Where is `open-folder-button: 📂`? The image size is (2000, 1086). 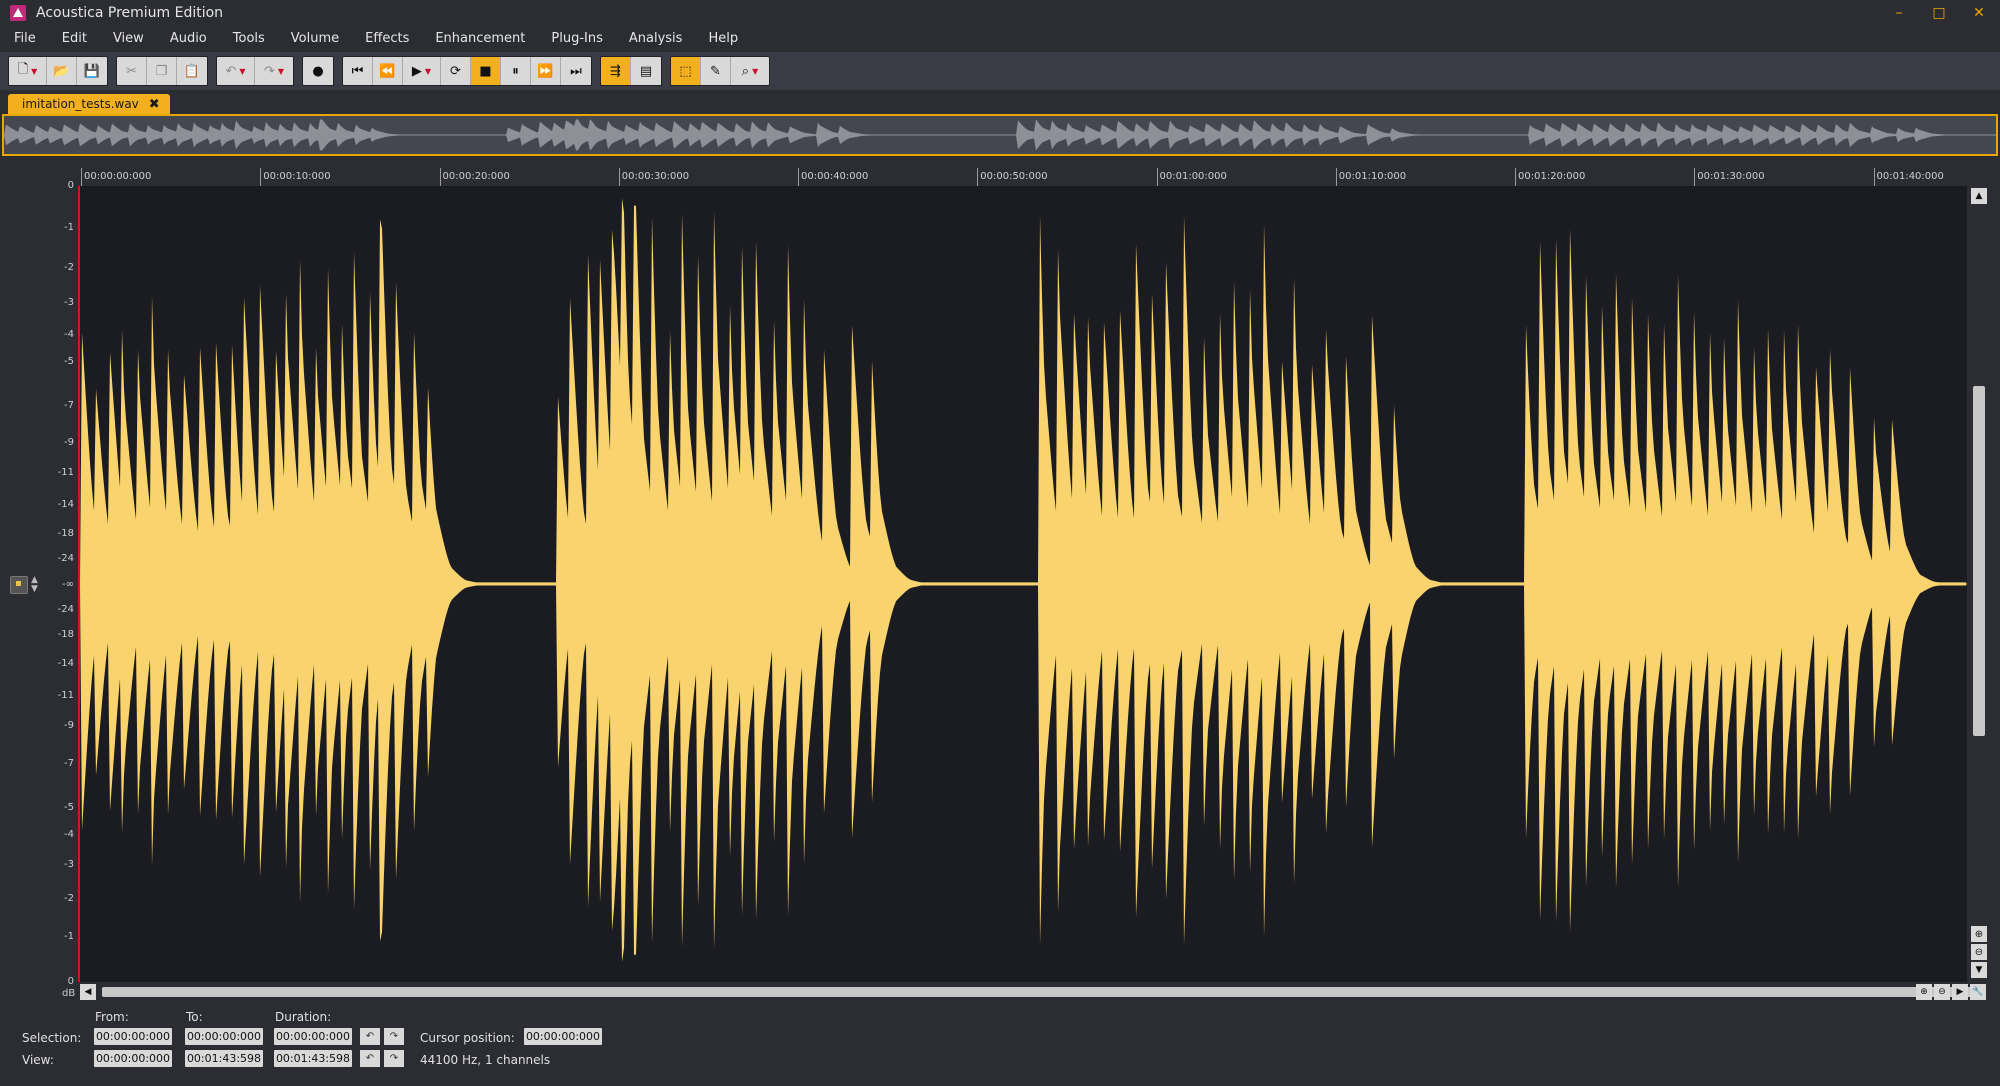 open-folder-button: 📂 is located at coordinates (62, 71).